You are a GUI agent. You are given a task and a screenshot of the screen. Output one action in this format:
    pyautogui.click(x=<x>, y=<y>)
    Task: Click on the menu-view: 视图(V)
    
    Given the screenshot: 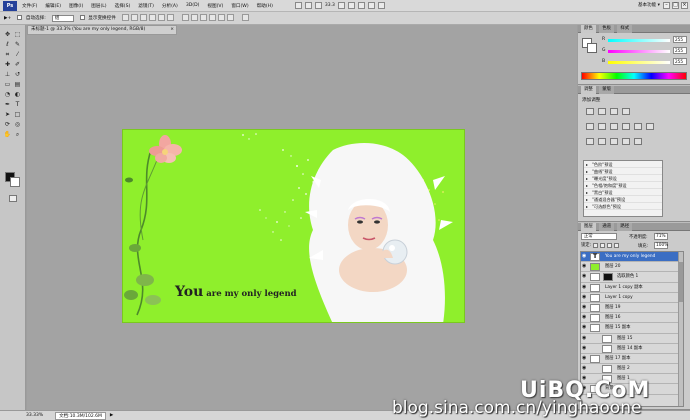 What is the action you would take?
    pyautogui.click(x=215, y=6)
    